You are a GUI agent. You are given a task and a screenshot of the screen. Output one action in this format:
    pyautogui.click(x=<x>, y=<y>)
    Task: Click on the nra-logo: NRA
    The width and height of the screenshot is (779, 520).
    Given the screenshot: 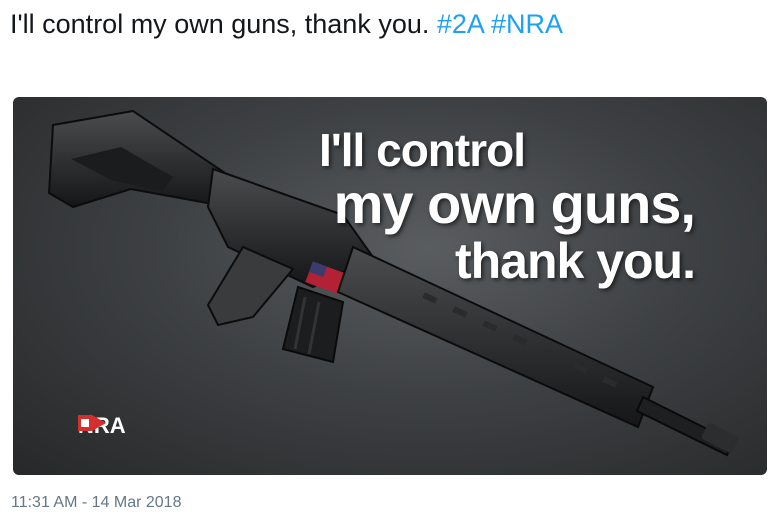 What is the action you would take?
    pyautogui.click(x=102, y=426)
    